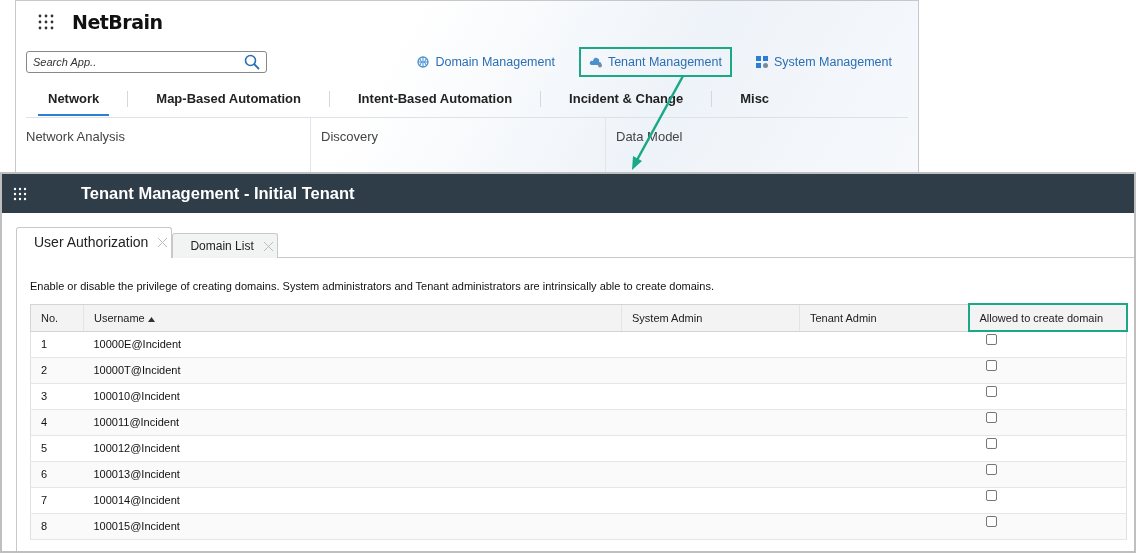 The height and width of the screenshot is (553, 1136). Describe the element at coordinates (350, 136) in the screenshot. I see `section-title: Discovery` at that location.